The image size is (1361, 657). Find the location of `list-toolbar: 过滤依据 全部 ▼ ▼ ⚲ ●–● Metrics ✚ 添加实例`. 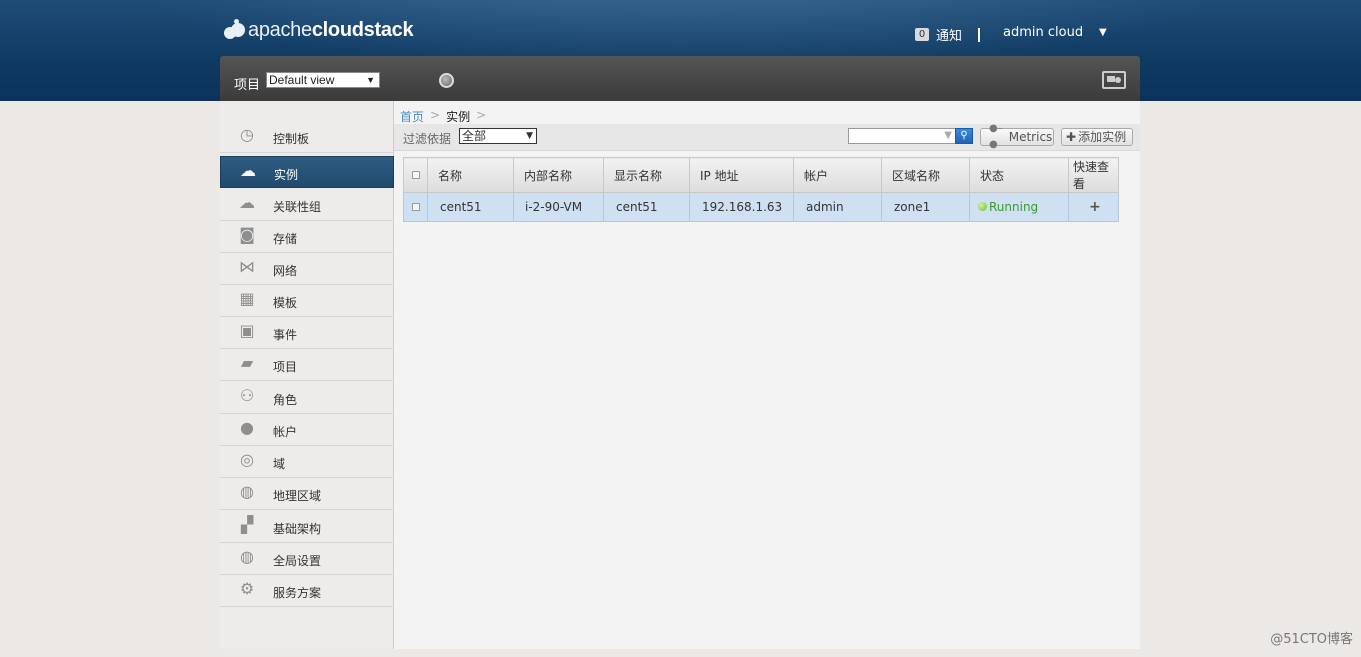

list-toolbar: 过滤依据 全部 ▼ ▼ ⚲ ●–● Metrics ✚ 添加实例 is located at coordinates (767, 137).